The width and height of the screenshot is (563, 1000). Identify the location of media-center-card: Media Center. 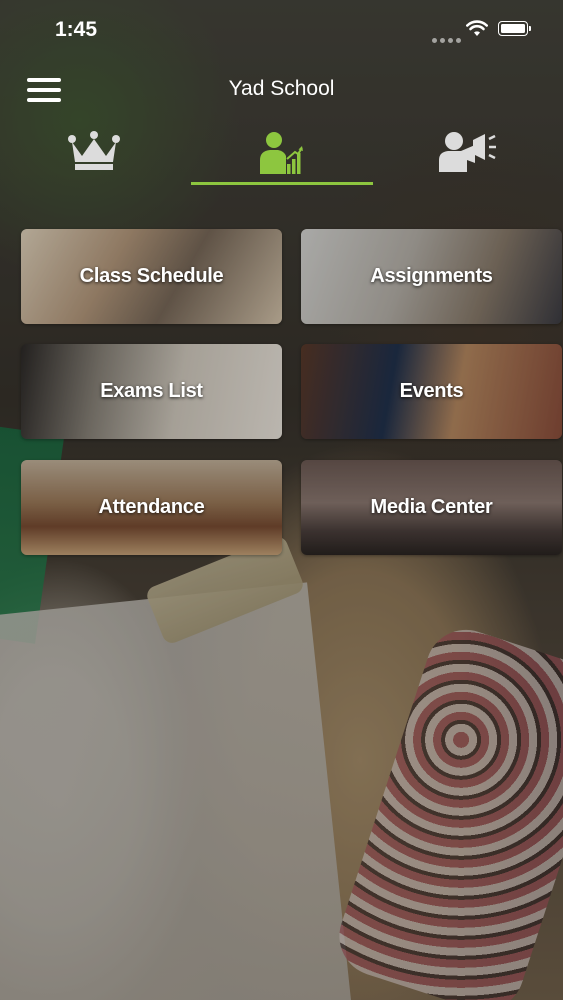
(431, 507).